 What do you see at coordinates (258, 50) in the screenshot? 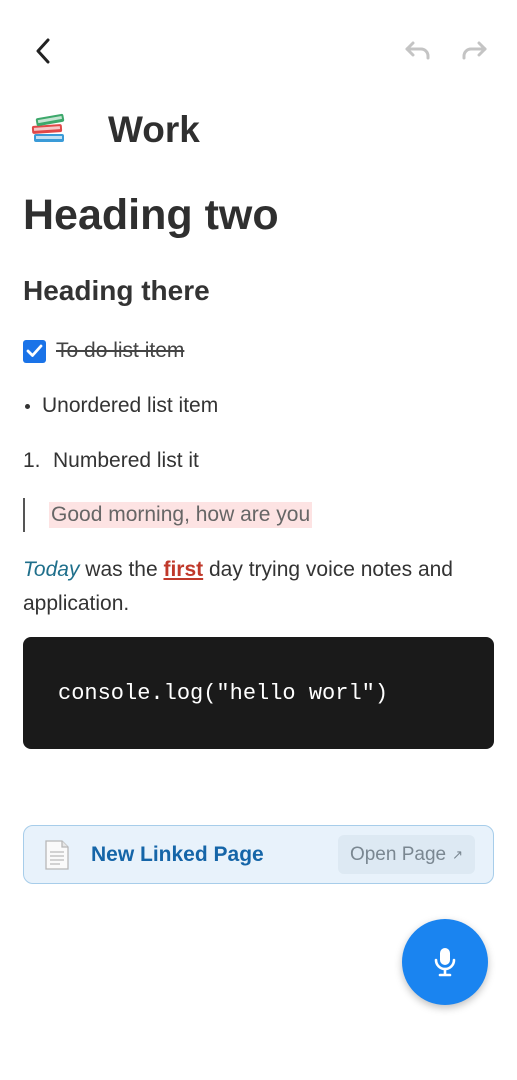
I see `top-toolbar` at bounding box center [258, 50].